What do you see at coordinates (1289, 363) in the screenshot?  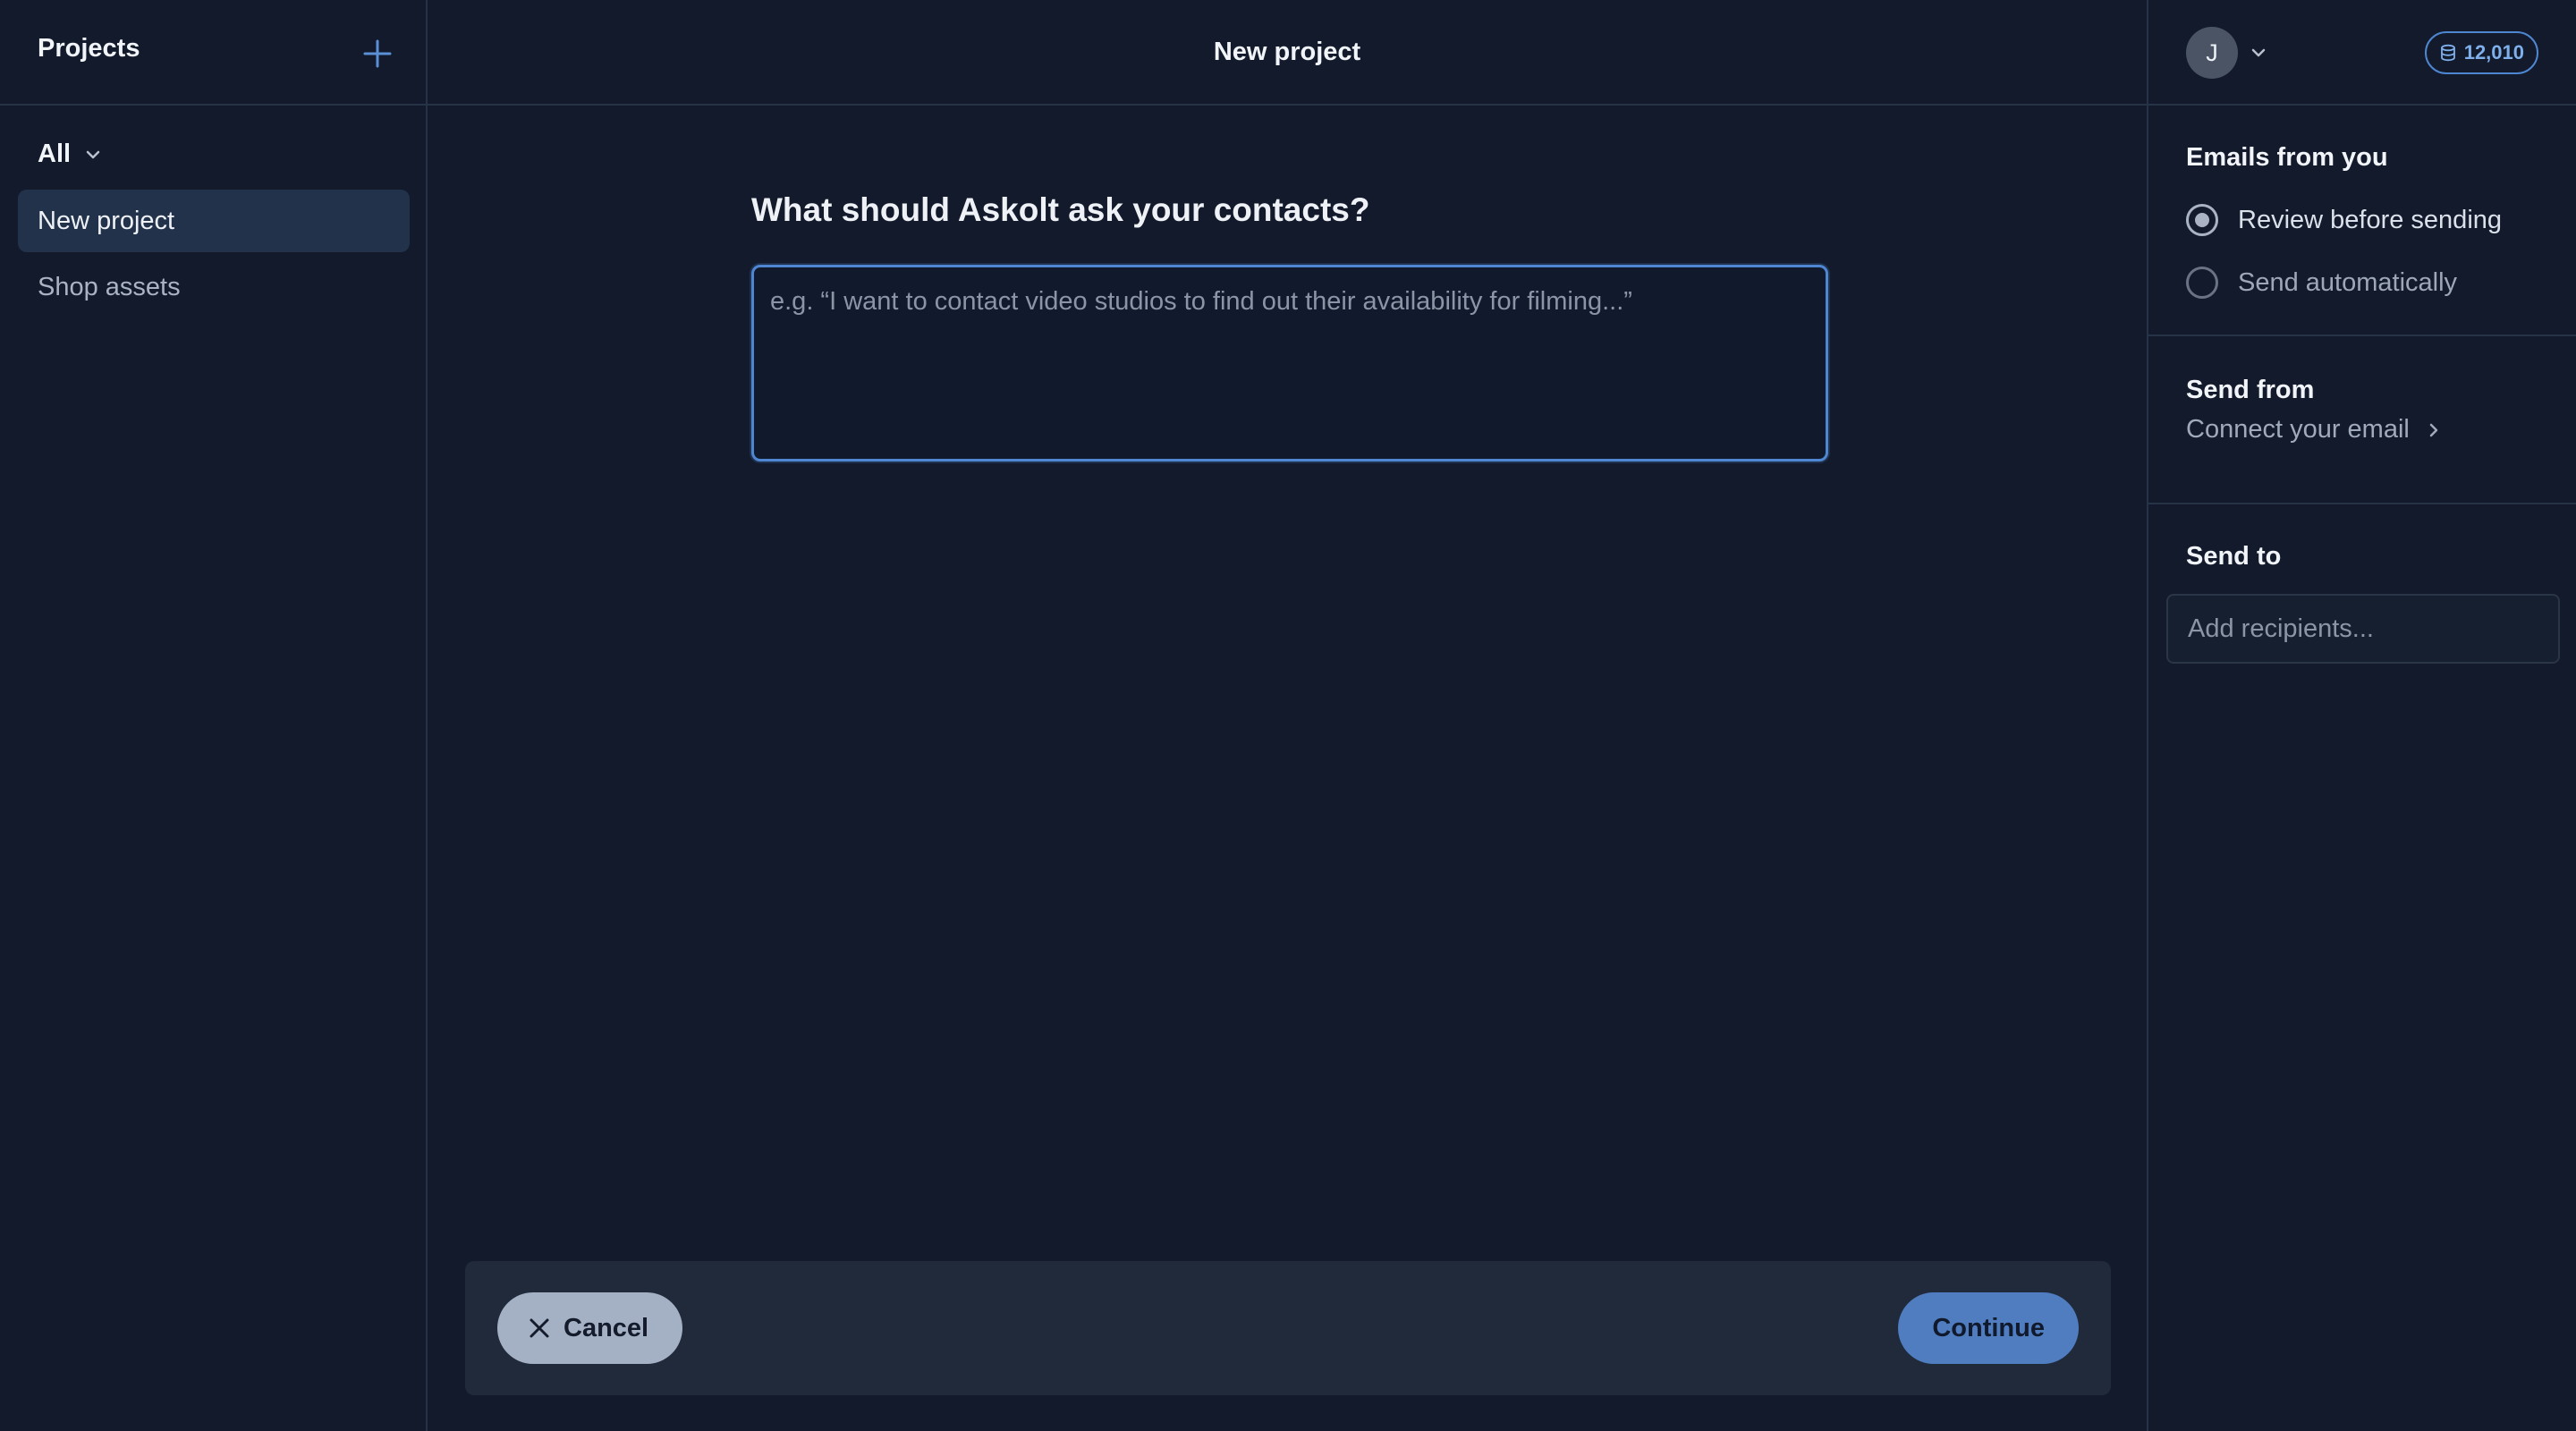 I see `prompt-textarea` at bounding box center [1289, 363].